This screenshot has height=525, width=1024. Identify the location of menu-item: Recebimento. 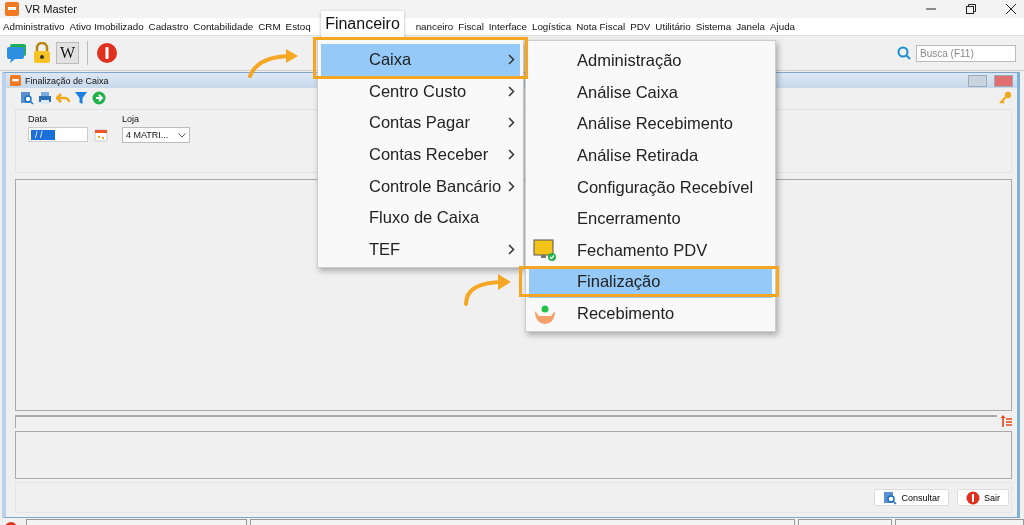
(650, 313).